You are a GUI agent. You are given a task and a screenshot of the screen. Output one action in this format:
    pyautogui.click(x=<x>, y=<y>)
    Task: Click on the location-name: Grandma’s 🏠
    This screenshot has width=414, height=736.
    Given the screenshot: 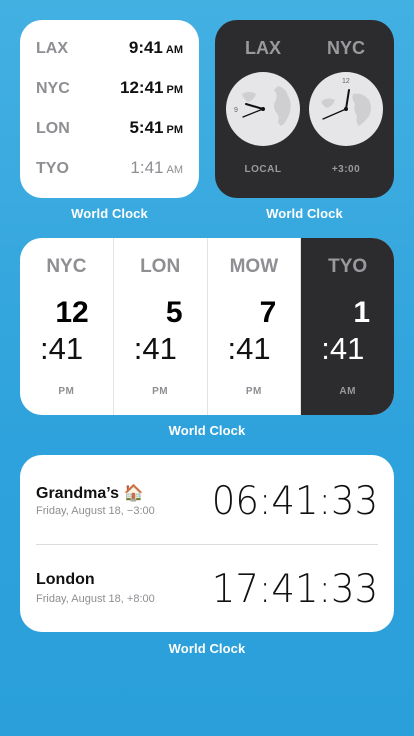 What is the action you would take?
    pyautogui.click(x=90, y=493)
    